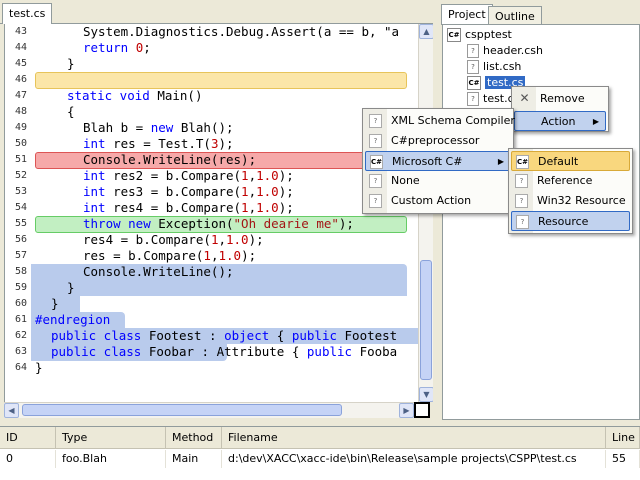 The image size is (640, 480). I want to click on menu-item-xml-schema-compiler: ? XML Schema Compiler, so click(440, 121).